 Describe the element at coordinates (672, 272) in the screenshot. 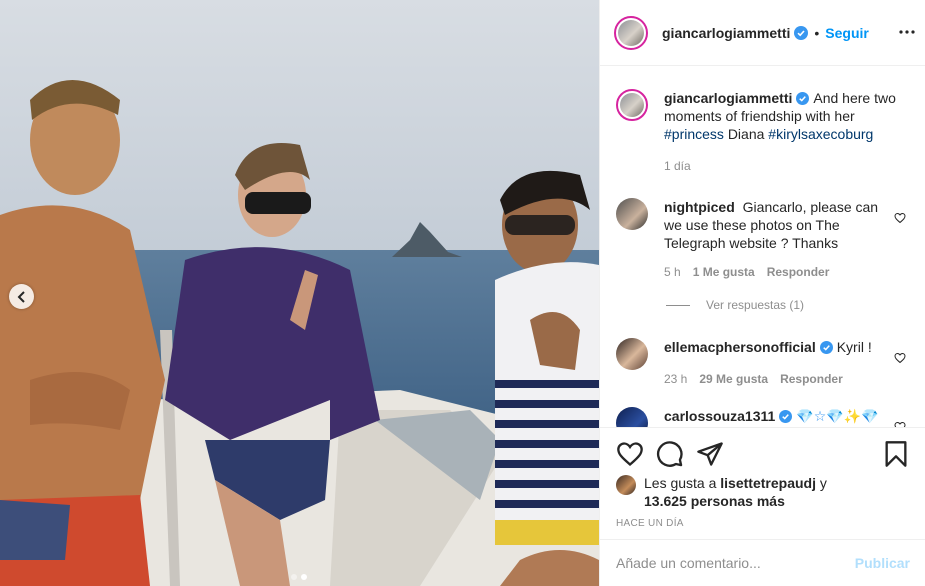

I see `comment-age: 5 h` at that location.